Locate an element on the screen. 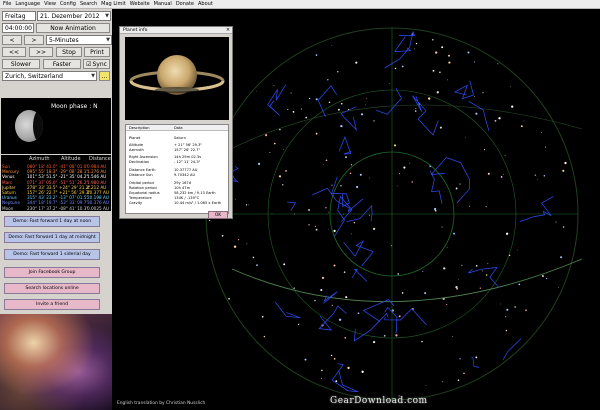 Image resolution: width=600 pixels, height=410 pixels. moon-phase-panel: Moon phase : N is located at coordinates (56, 126).